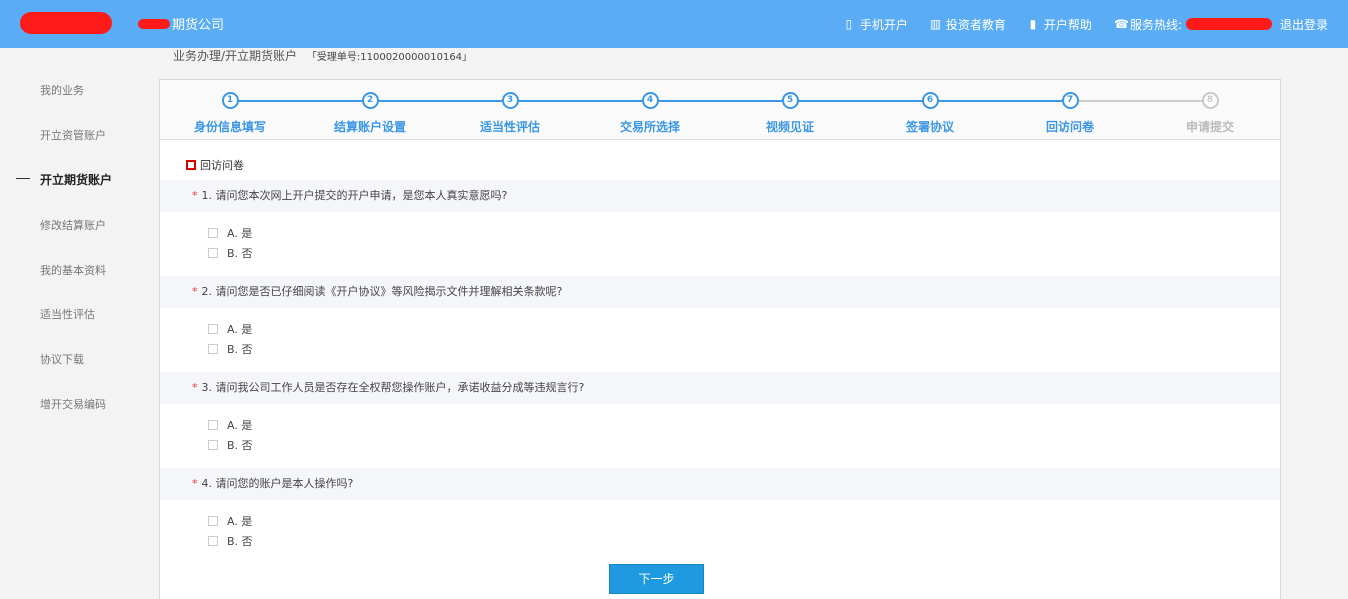 This screenshot has width=1348, height=599. I want to click on step-6: 6 签署协议, so click(930, 113).